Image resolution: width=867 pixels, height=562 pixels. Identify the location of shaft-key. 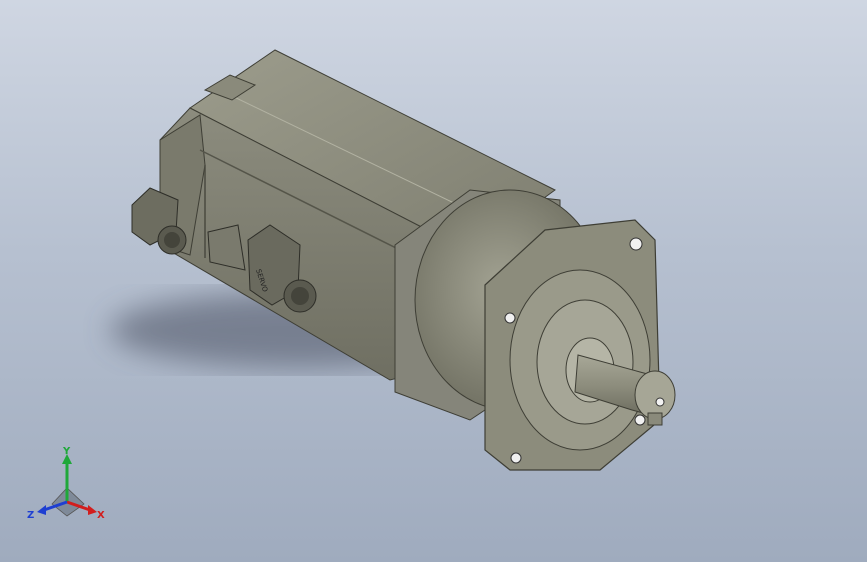
(655, 419).